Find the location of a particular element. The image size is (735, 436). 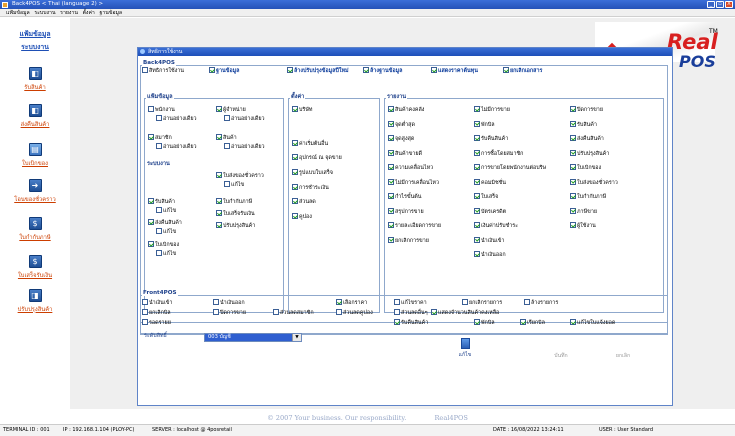

permission-checkbox: รายละเอียดการขาย is located at coordinates (414, 226).